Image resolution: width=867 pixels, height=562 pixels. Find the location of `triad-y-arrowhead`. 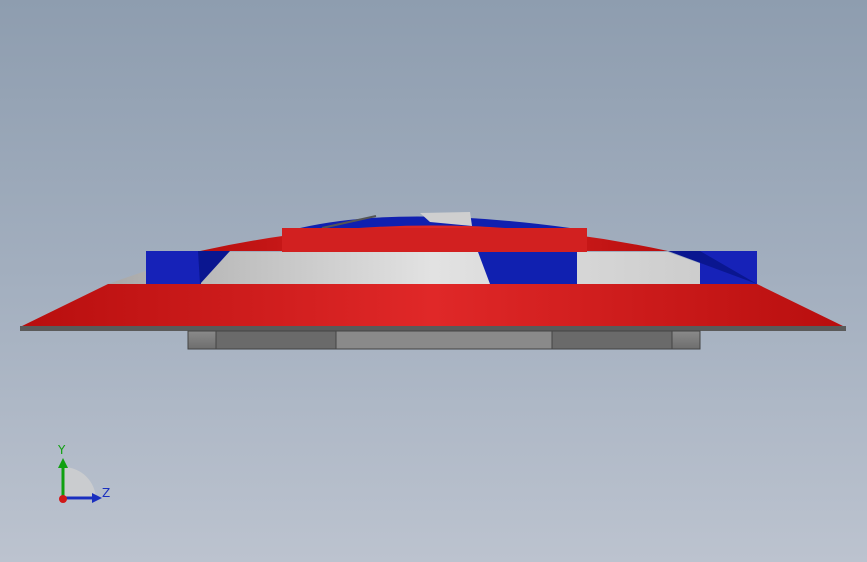

triad-y-arrowhead is located at coordinates (63, 463).